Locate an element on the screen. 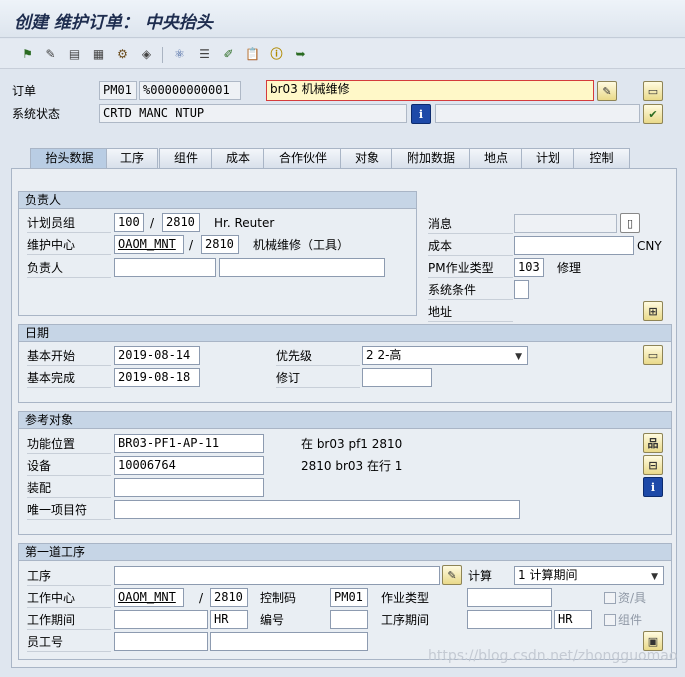 The image size is (685, 677). resources-checkbox is located at coordinates (610, 598).